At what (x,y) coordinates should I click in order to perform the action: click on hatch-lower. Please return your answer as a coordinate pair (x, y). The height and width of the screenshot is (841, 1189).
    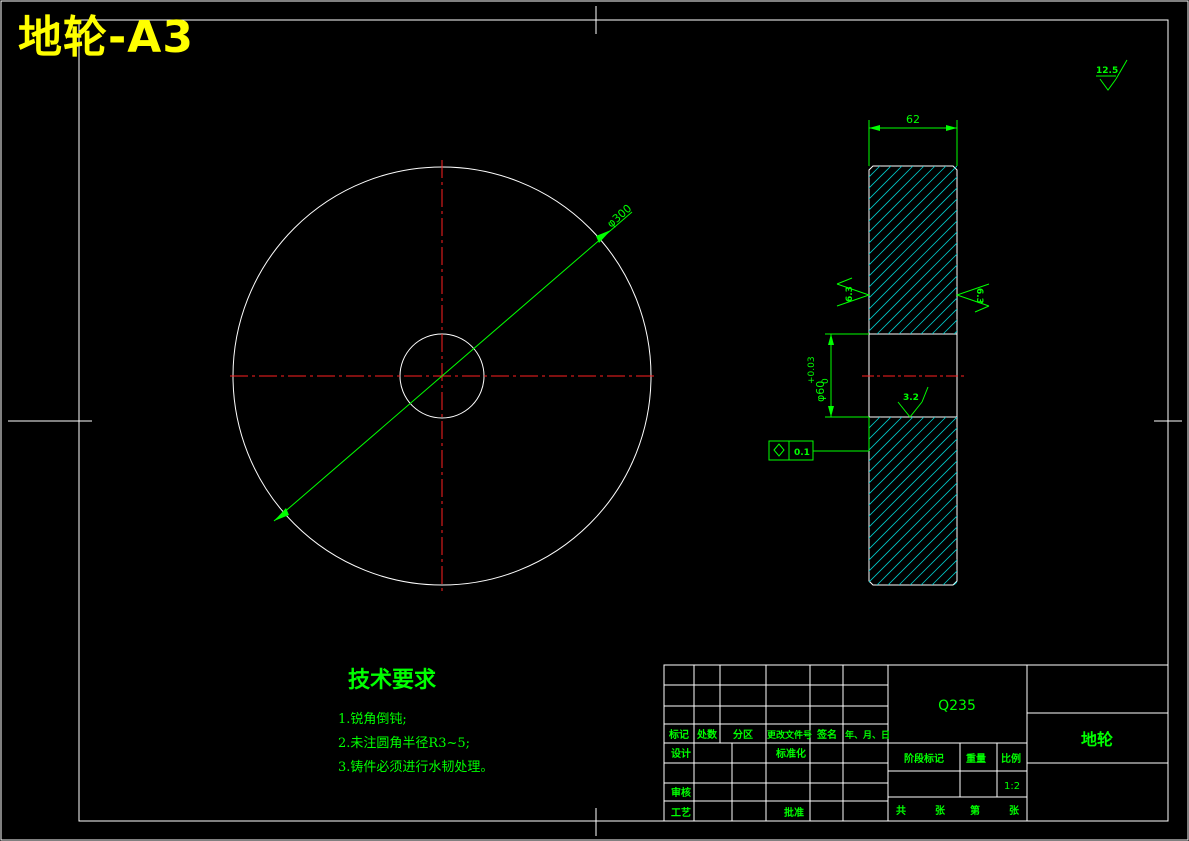
    Looking at the image, I should click on (1029, 501).